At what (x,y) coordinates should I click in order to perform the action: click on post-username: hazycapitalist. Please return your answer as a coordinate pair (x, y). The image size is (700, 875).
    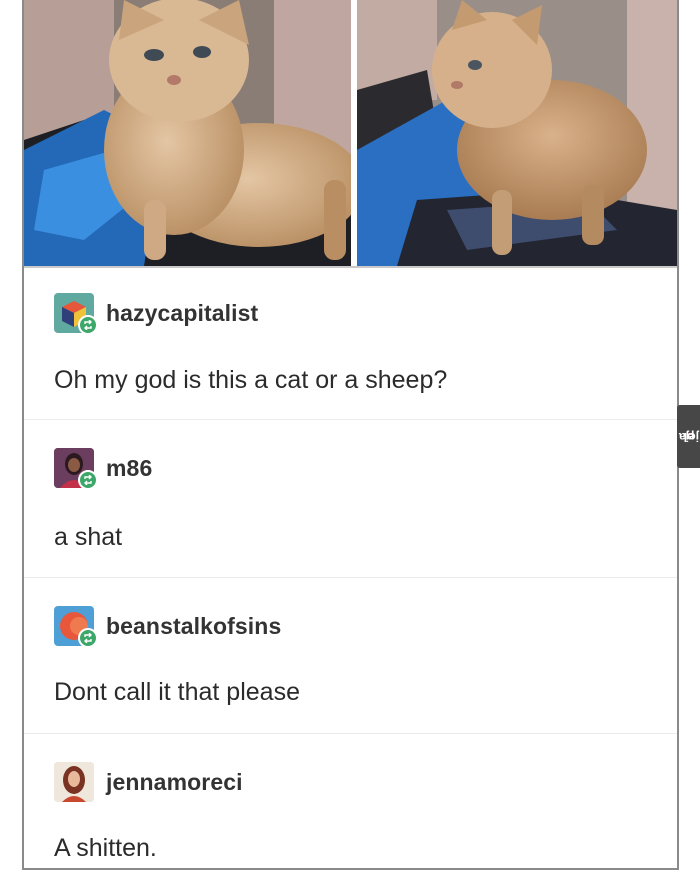
    Looking at the image, I should click on (182, 313).